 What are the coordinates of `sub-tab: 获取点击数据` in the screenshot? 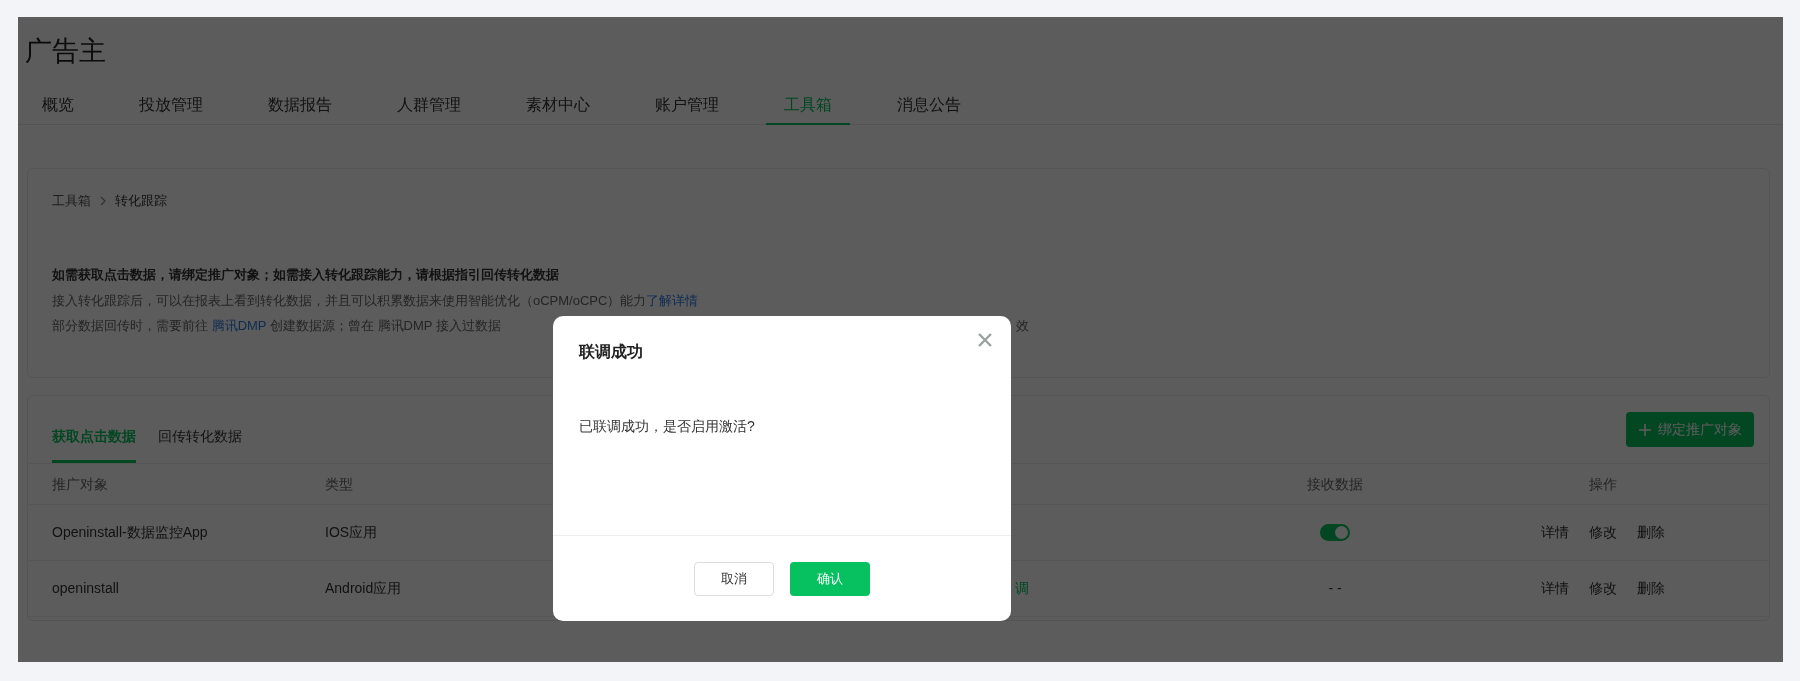 It's located at (94, 438).